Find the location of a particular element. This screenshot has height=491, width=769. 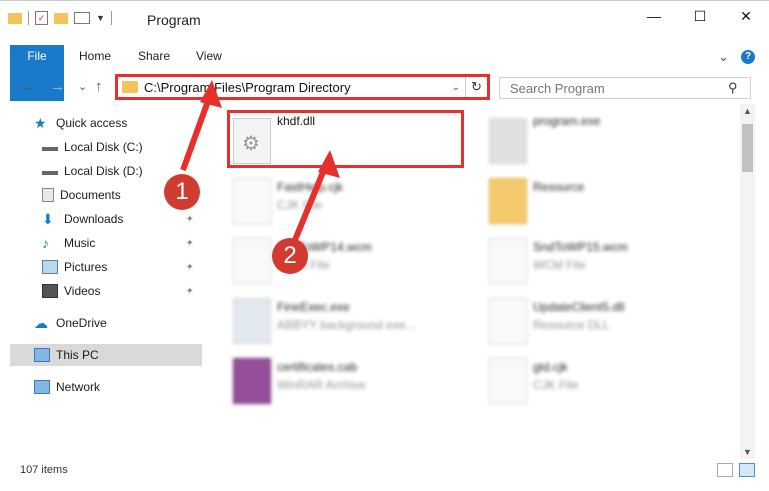

file-name: FineExec.exe is located at coordinates (313, 307).